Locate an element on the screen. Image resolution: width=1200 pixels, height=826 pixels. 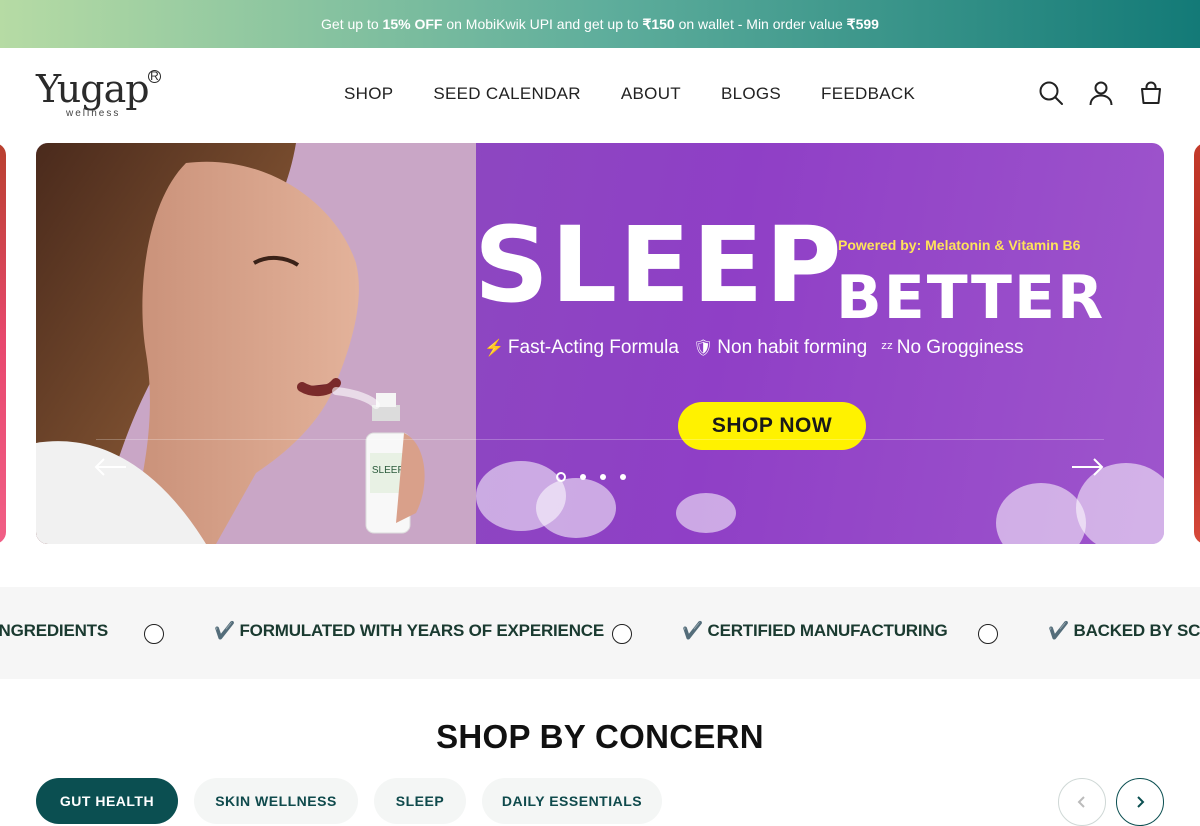
nav-blogs: BLOGS is located at coordinates (751, 94).